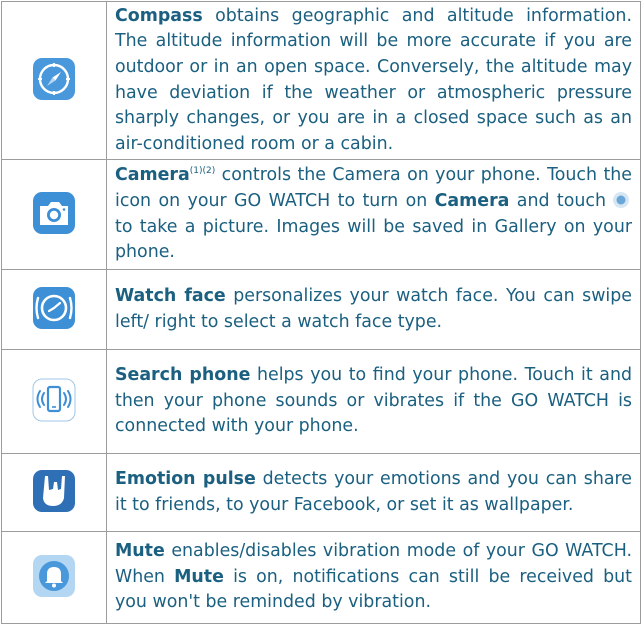 The width and height of the screenshot is (644, 626). Describe the element at coordinates (202, 171) in the screenshot. I see `footnote-marker: (1)(2)` at that location.